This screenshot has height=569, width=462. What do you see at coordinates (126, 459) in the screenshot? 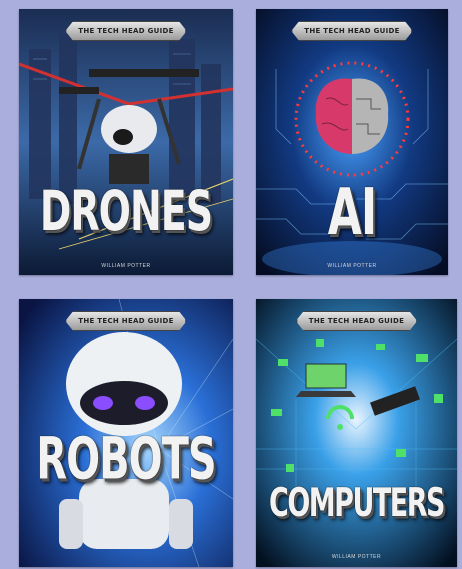
I see `book-title: ROBOTS` at bounding box center [126, 459].